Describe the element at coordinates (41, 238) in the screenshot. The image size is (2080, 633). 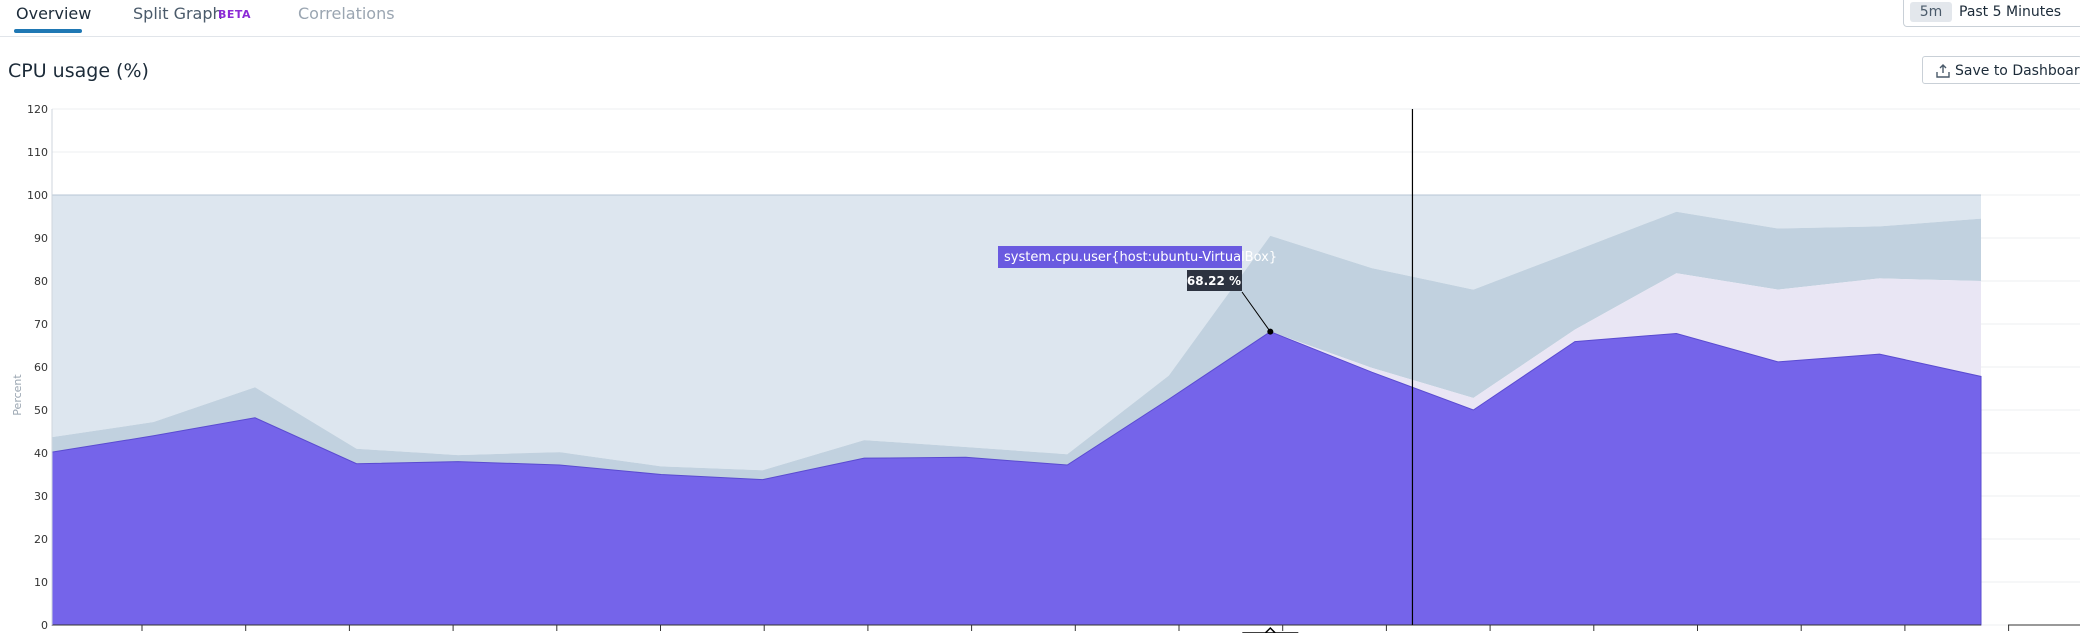
I see `y-tick-label: 90` at that location.